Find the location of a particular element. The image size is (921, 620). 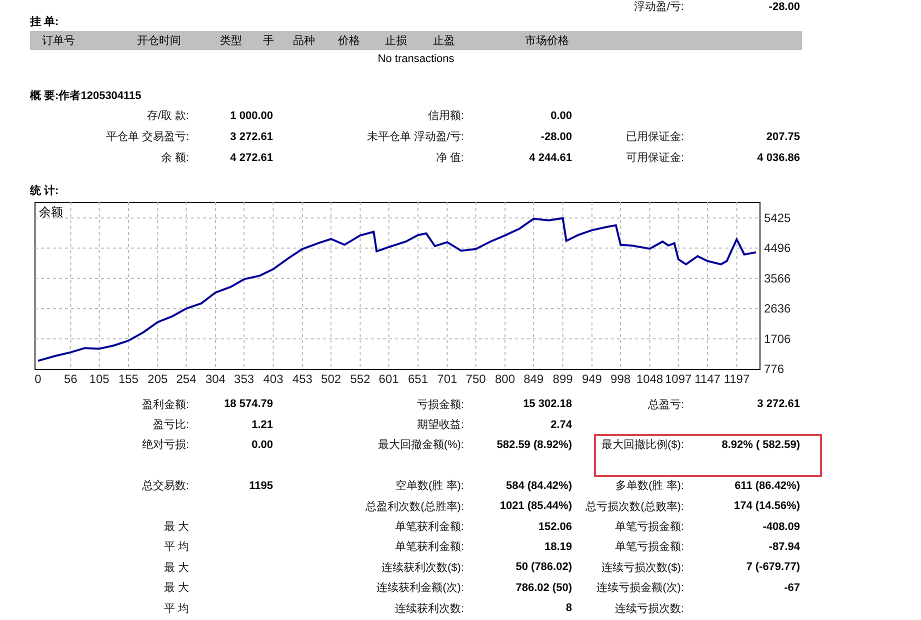

stat-value: 7 (-679.77) is located at coordinates (772, 567).